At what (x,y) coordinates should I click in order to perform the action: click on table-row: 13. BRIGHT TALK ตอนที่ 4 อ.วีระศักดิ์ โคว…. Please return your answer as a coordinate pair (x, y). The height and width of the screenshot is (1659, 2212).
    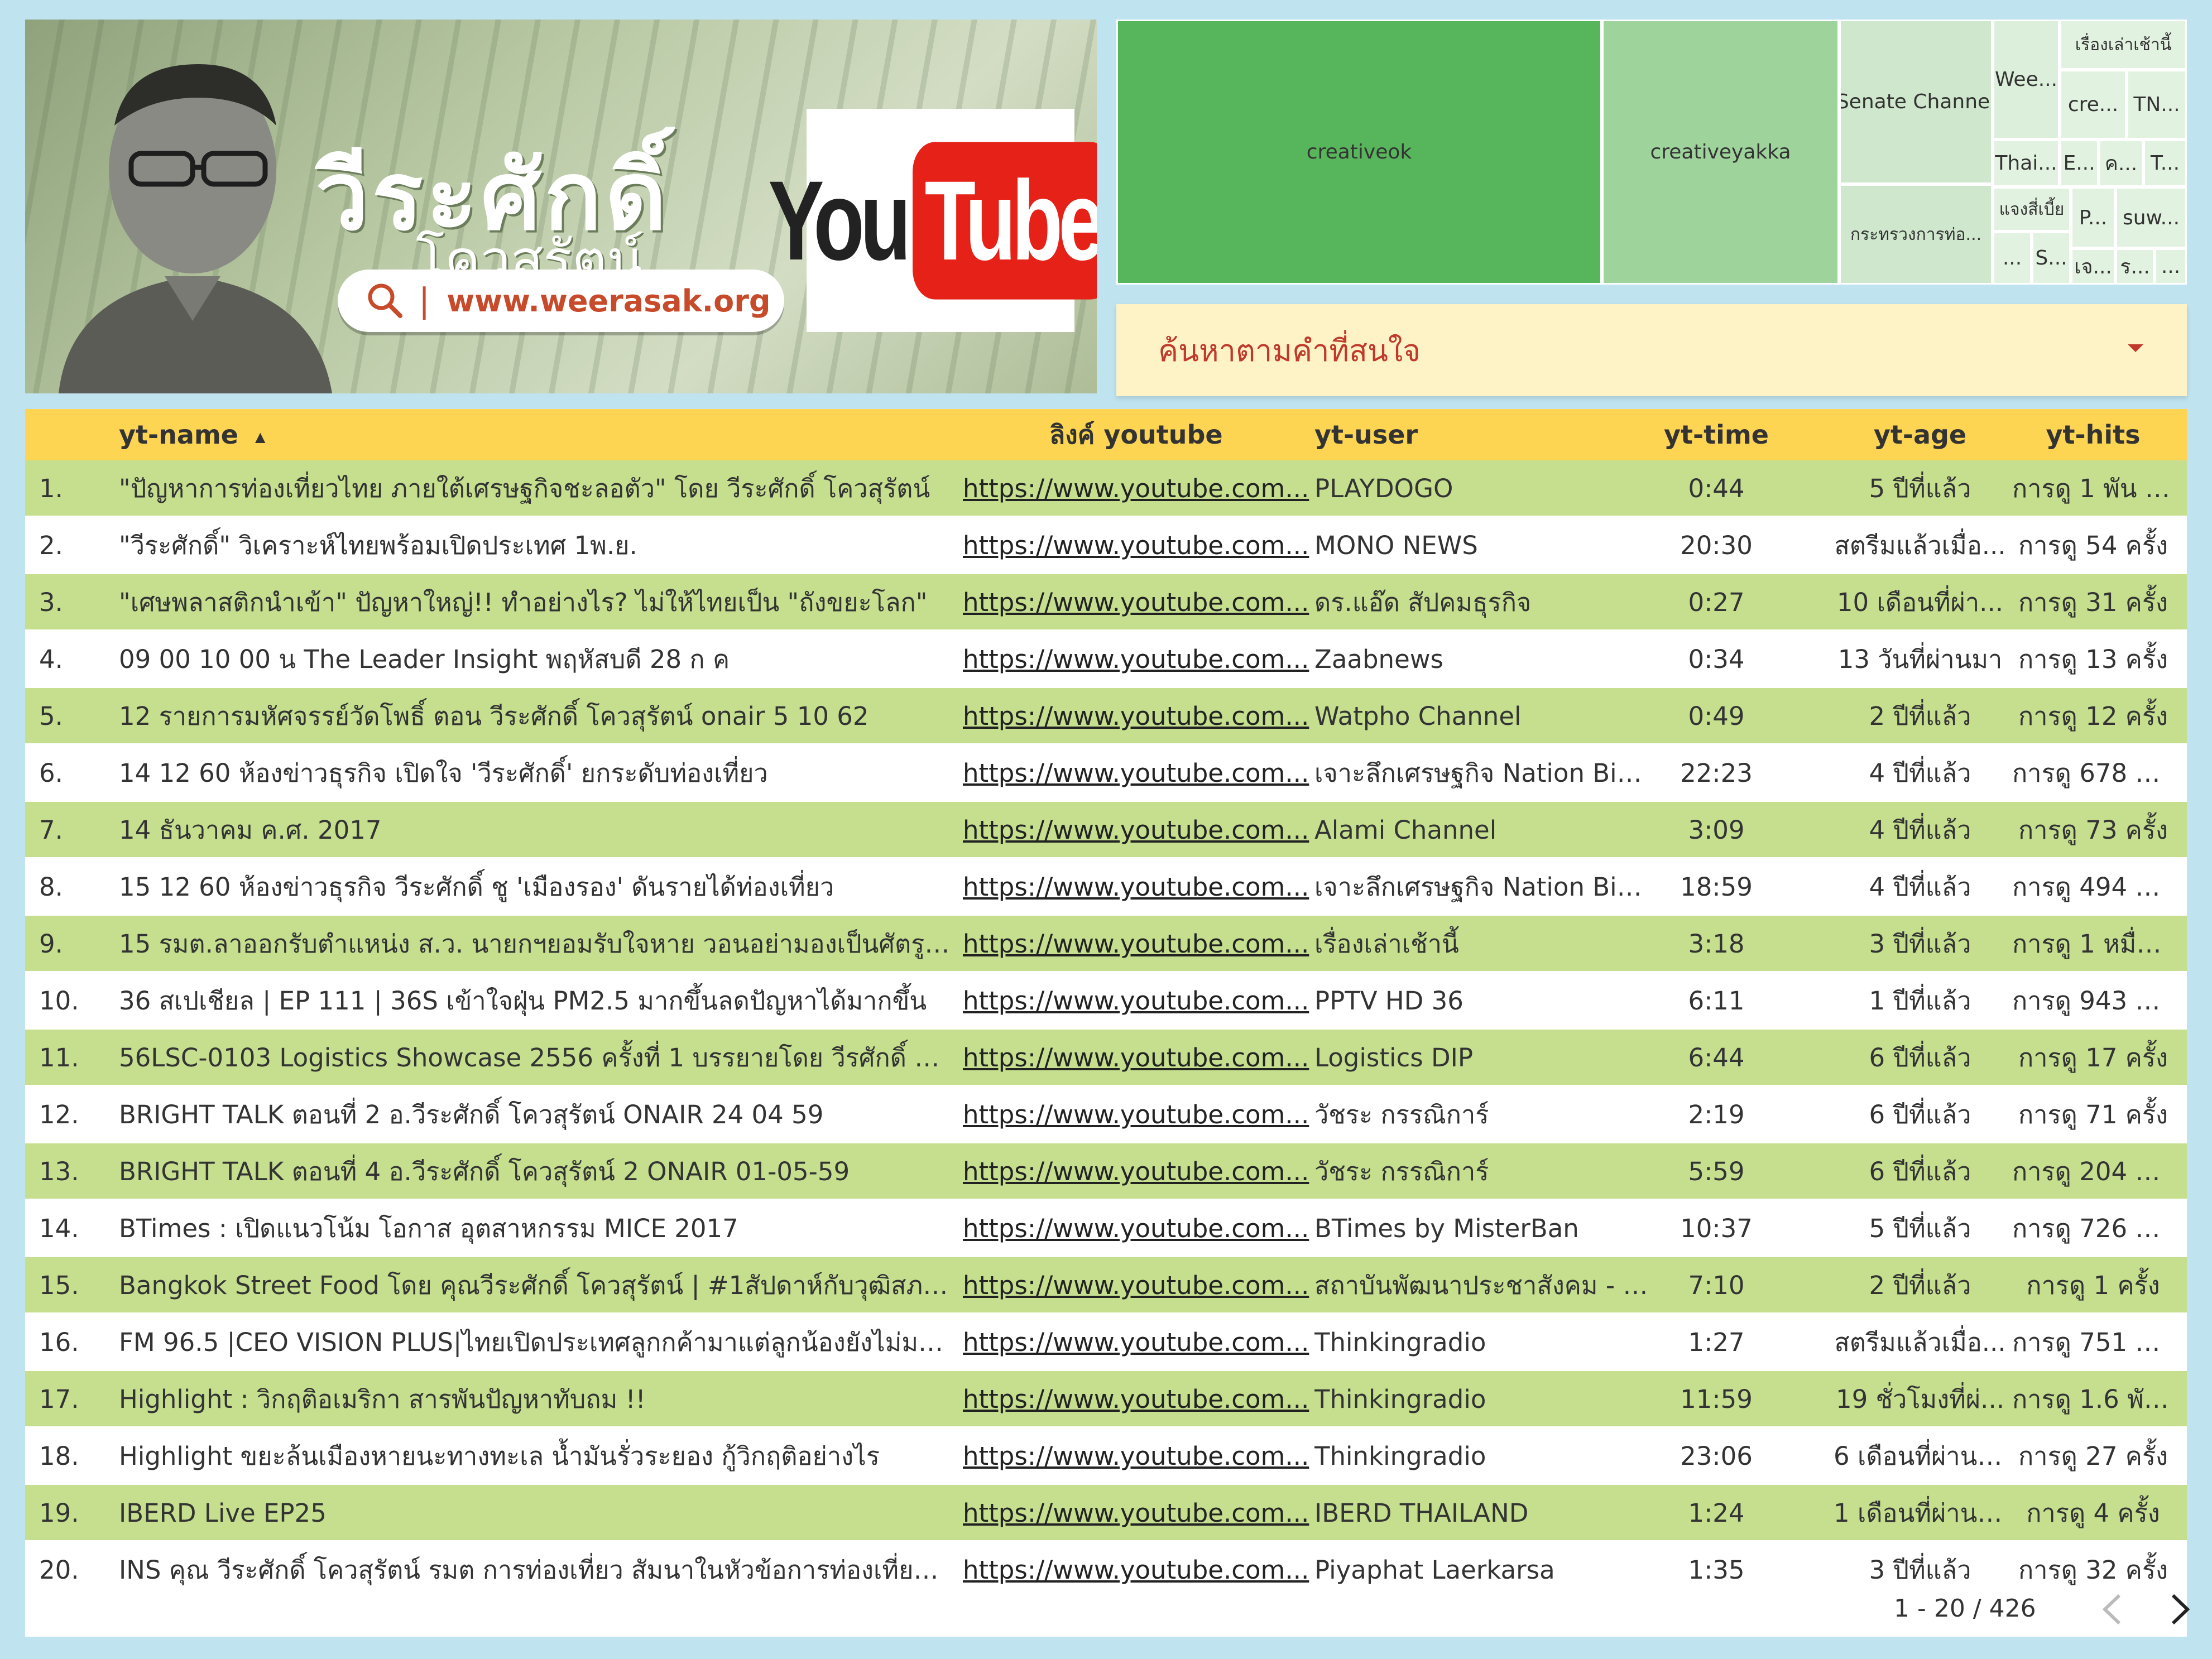
    Looking at the image, I should click on (1106, 1171).